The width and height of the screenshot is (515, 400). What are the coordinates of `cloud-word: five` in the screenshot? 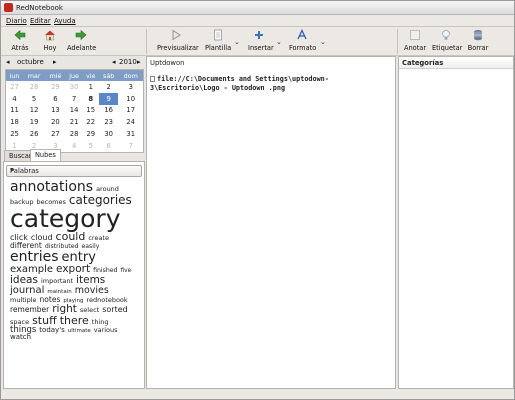 It's located at (125, 271).